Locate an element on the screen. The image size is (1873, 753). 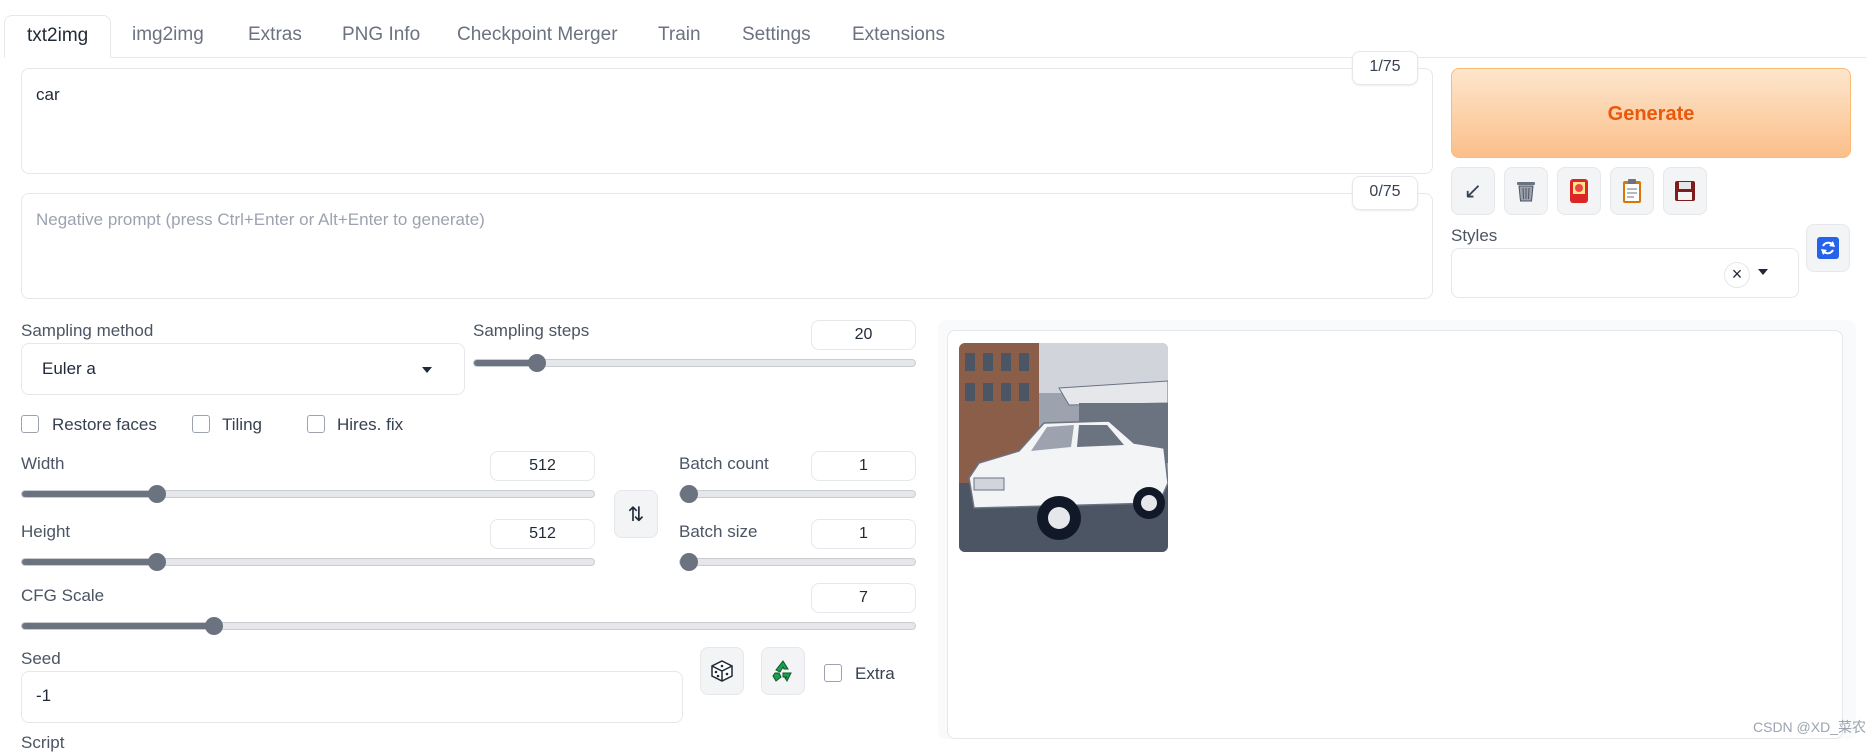
read-params-button: ↙ is located at coordinates (1473, 191).